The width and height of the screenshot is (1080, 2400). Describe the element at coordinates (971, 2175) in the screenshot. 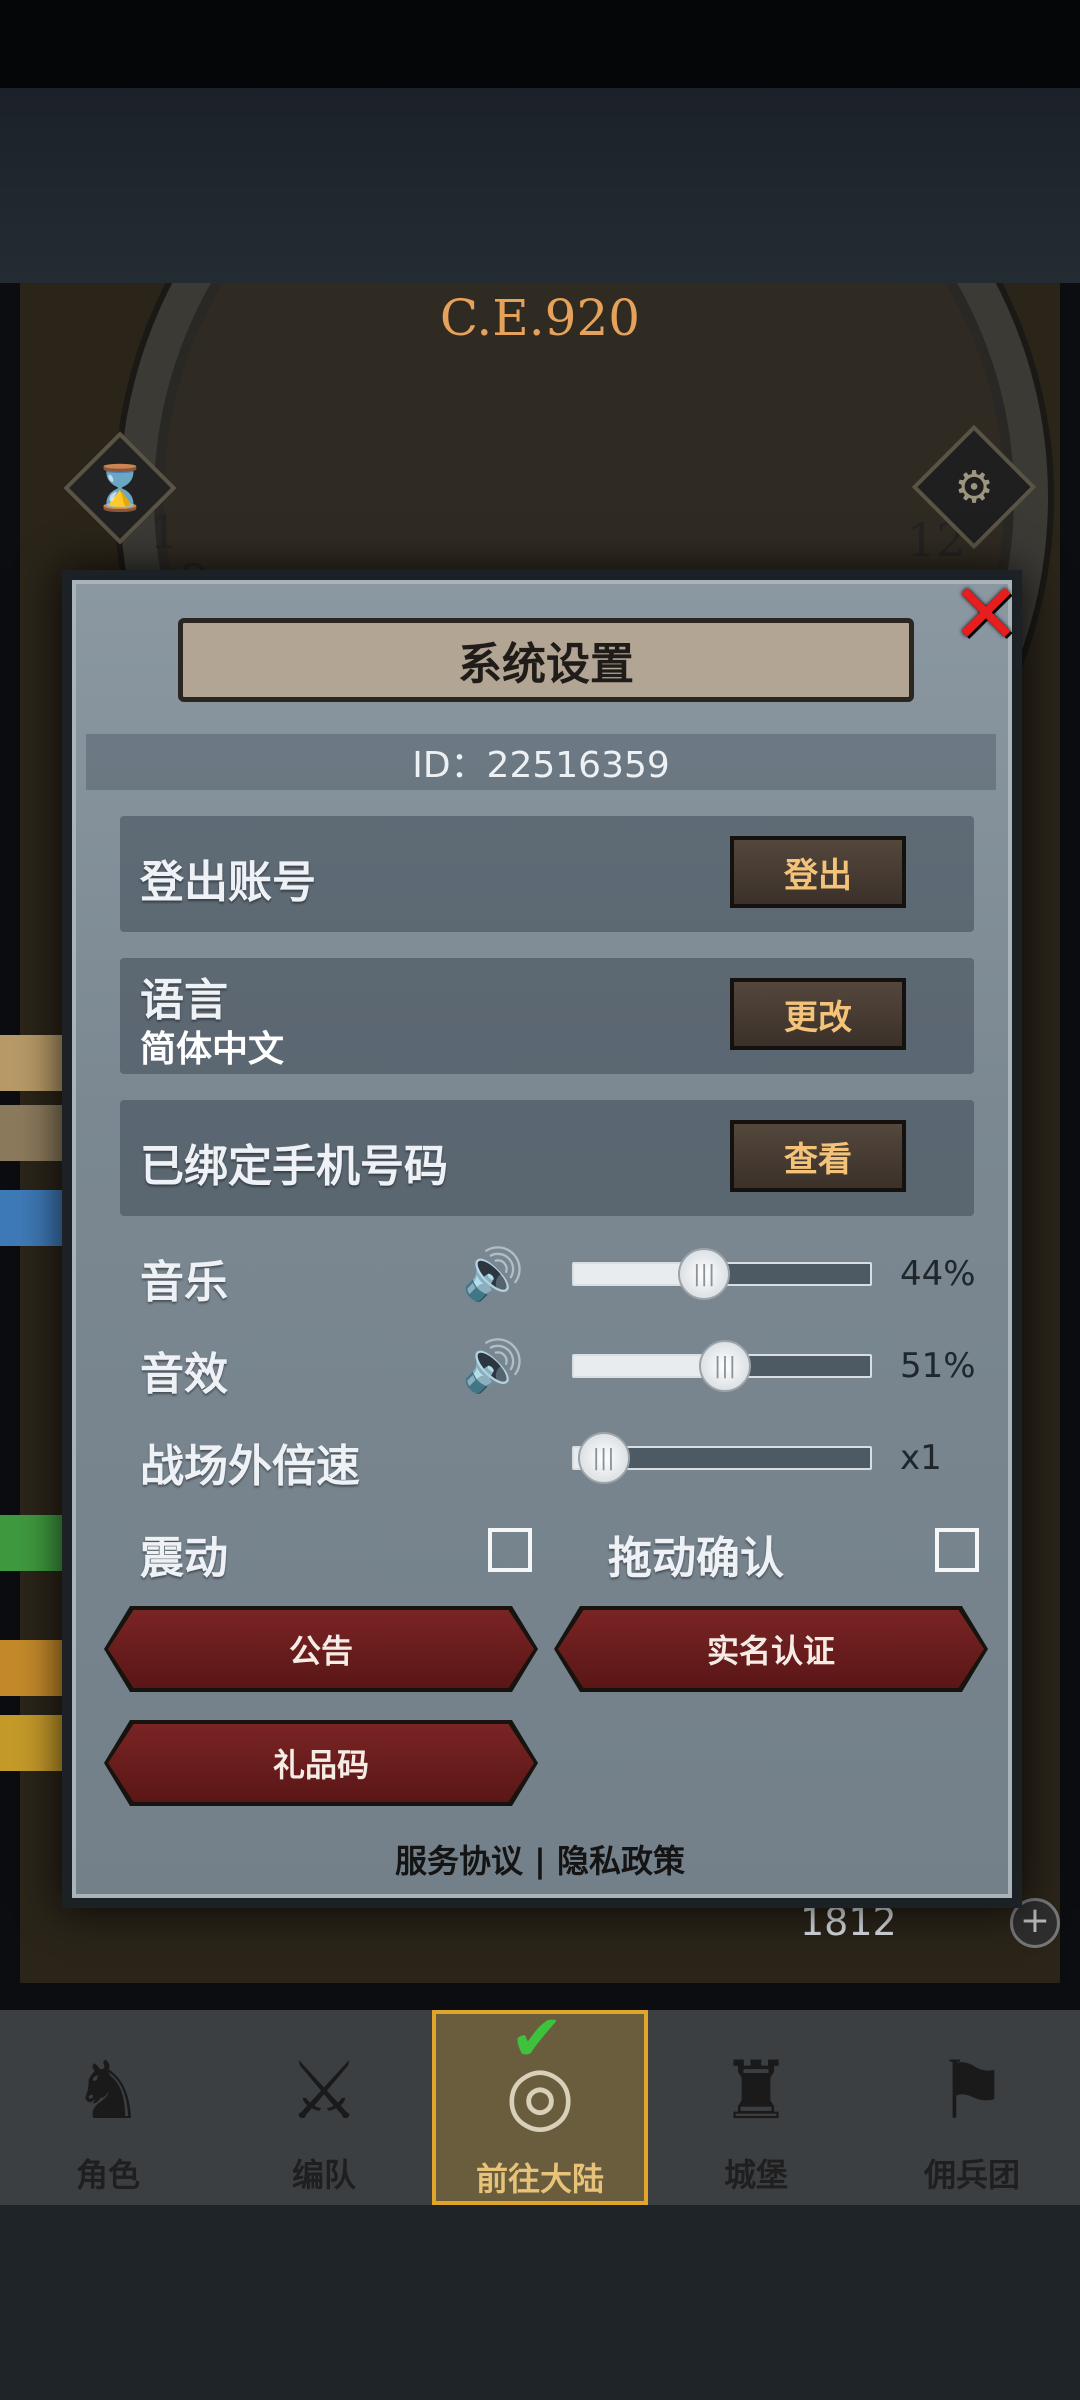

I see `nav-label: 佣兵团` at that location.